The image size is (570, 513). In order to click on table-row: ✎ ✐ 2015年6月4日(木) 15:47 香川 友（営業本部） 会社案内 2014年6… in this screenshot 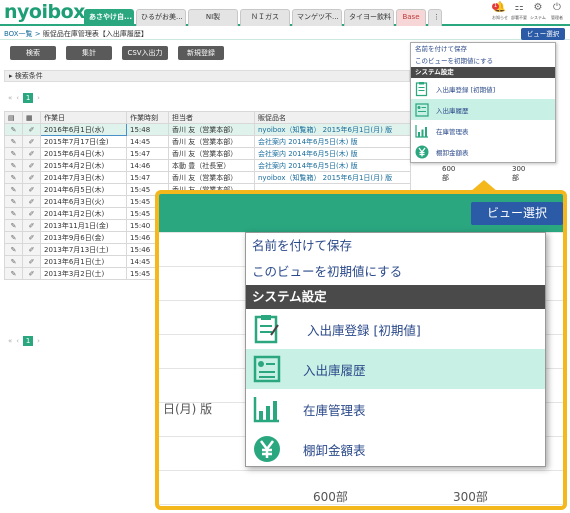, I will do `click(207, 153)`.